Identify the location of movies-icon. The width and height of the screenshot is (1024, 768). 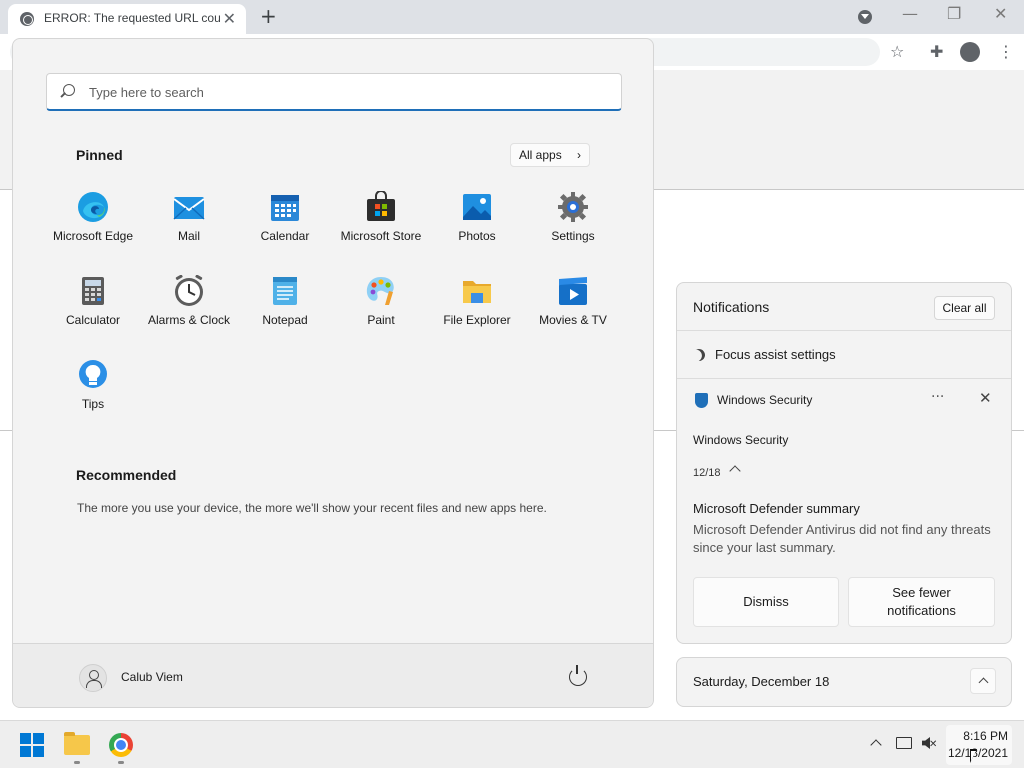
(573, 291).